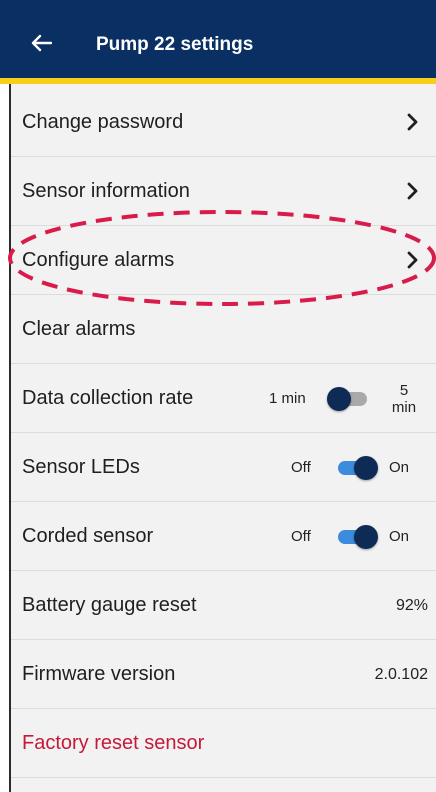 Image resolution: width=436 pixels, height=792 pixels. I want to click on data-collection-rate-toggle, so click(348, 399).